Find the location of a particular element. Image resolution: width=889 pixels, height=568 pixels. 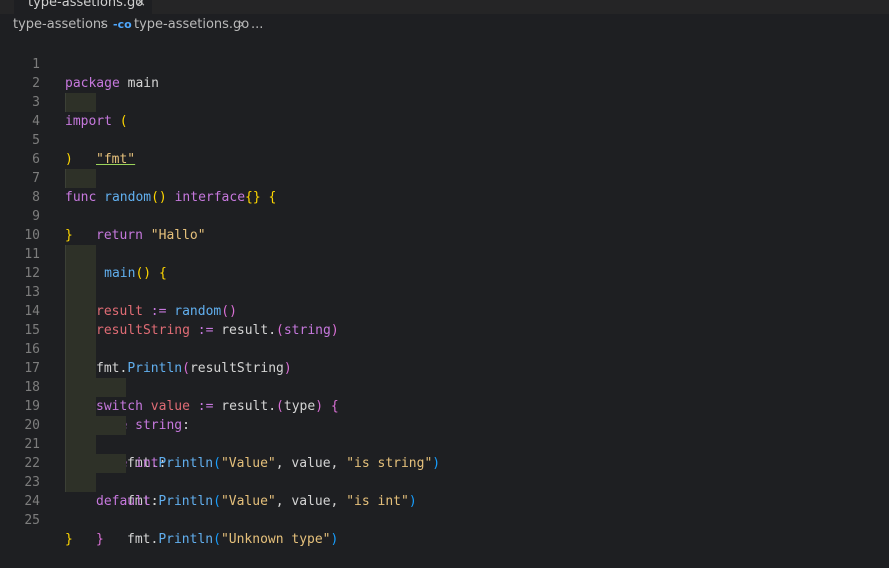

code-line: 10 is located at coordinates (444, 225).